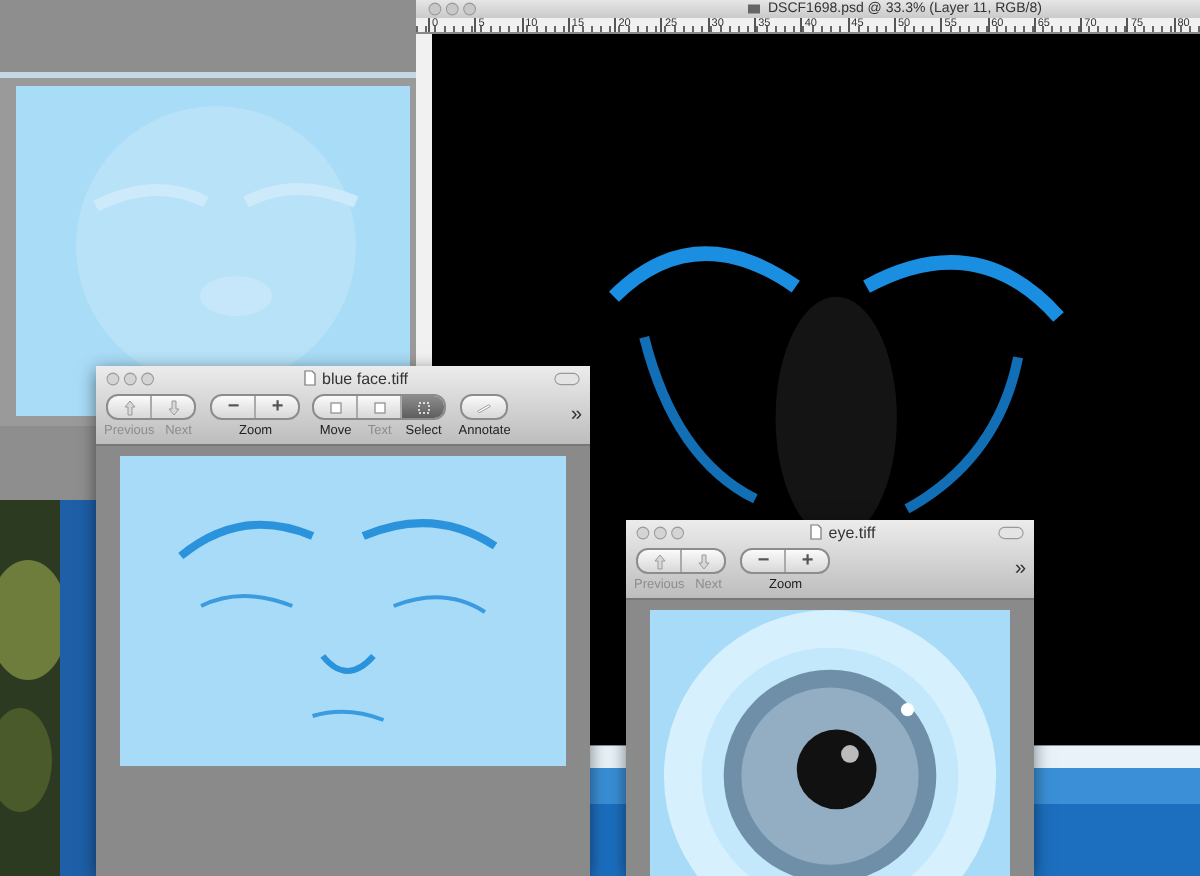  What do you see at coordinates (277, 407) in the screenshot?
I see `zoom-button: +` at bounding box center [277, 407].